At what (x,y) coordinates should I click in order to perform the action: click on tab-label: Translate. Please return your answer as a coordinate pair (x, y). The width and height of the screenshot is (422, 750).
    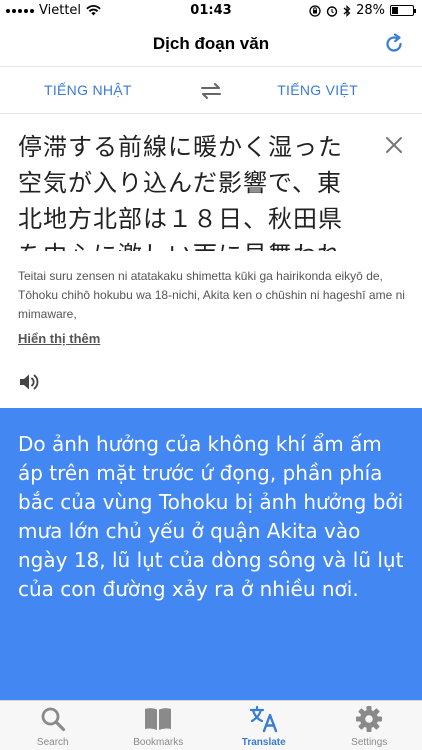
    Looking at the image, I should click on (263, 742).